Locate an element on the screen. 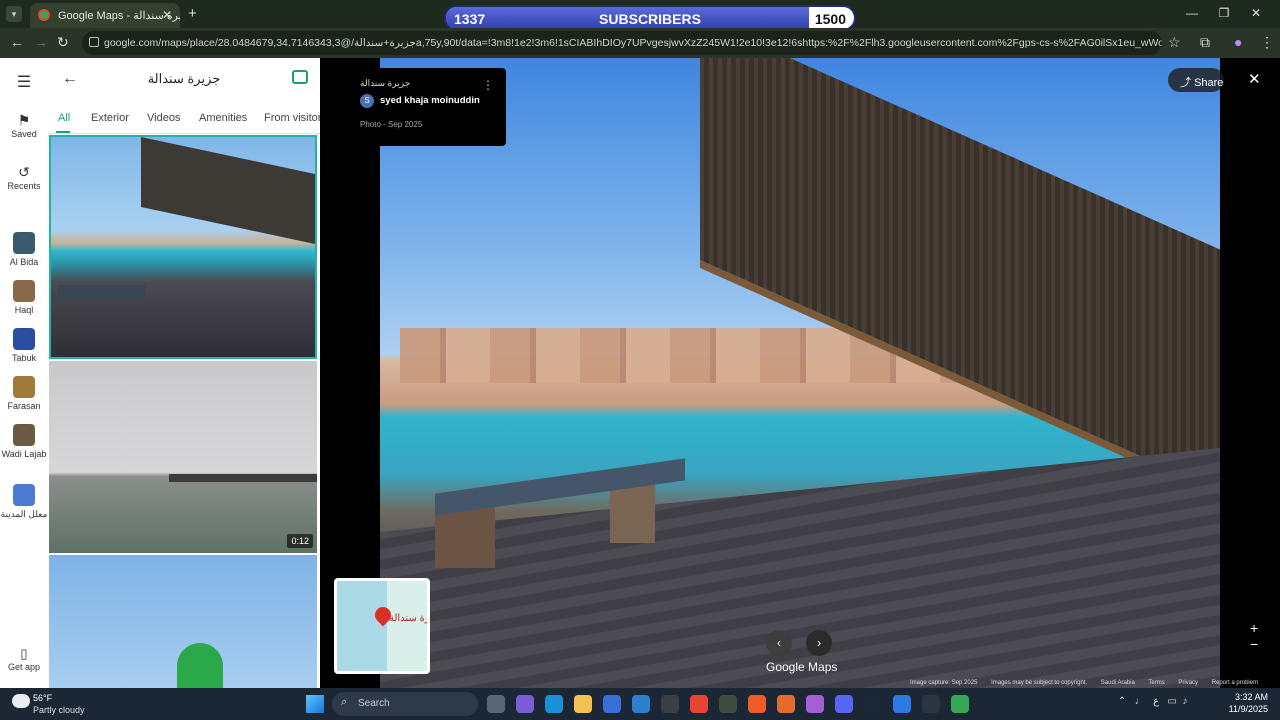 The width and height of the screenshot is (1280, 720). discord-icon is located at coordinates (844, 704).